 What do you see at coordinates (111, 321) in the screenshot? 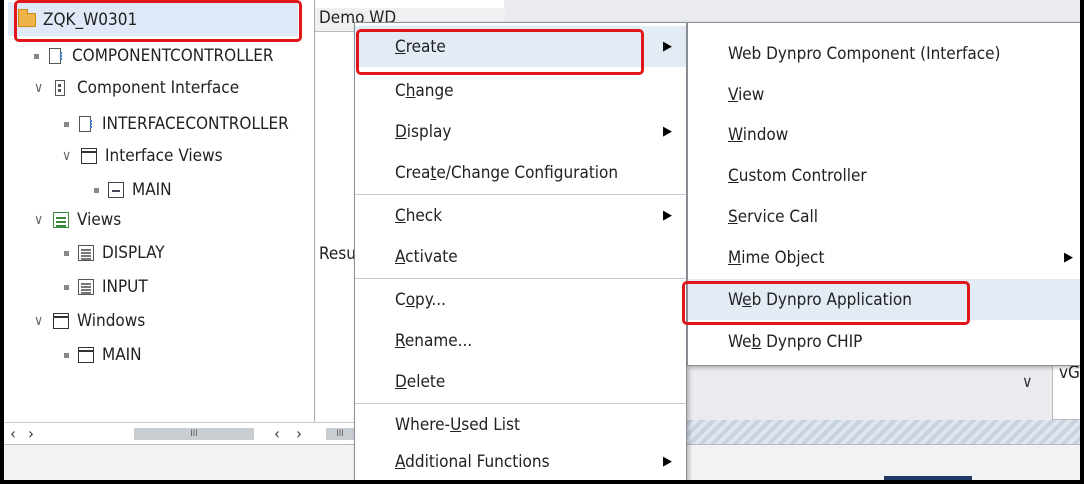
I see `tree-item-label: Windows` at bounding box center [111, 321].